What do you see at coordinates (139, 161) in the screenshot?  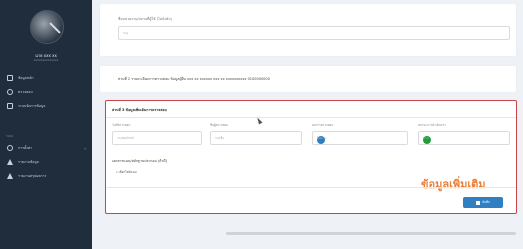 I see `upload-label: เอกสารแนบ/หลักฐานประกอบ (ถ้ามี)` at bounding box center [139, 161].